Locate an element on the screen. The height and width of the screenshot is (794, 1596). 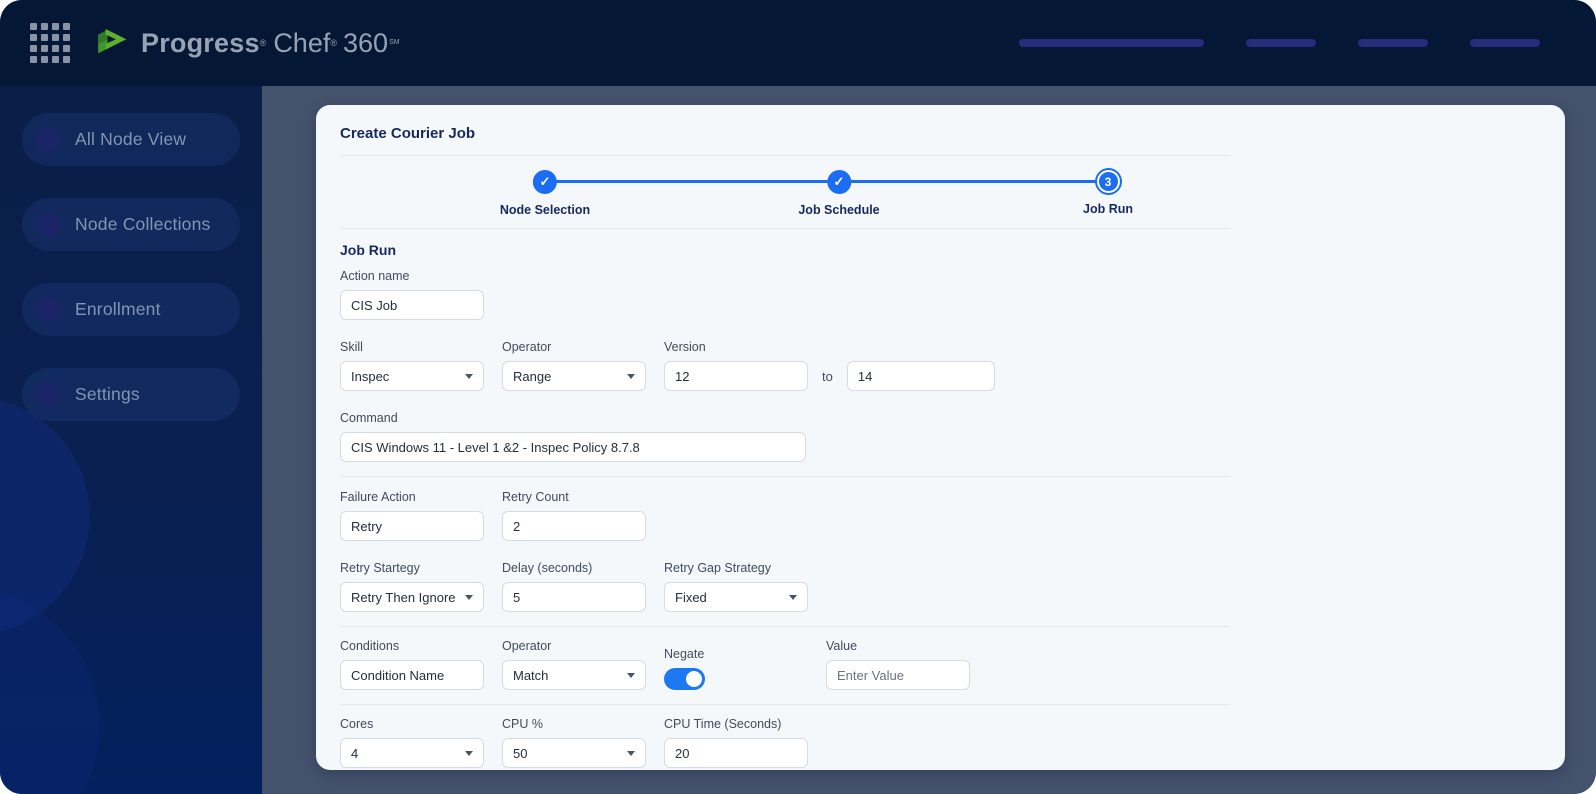
version-from-input is located at coordinates (736, 376).